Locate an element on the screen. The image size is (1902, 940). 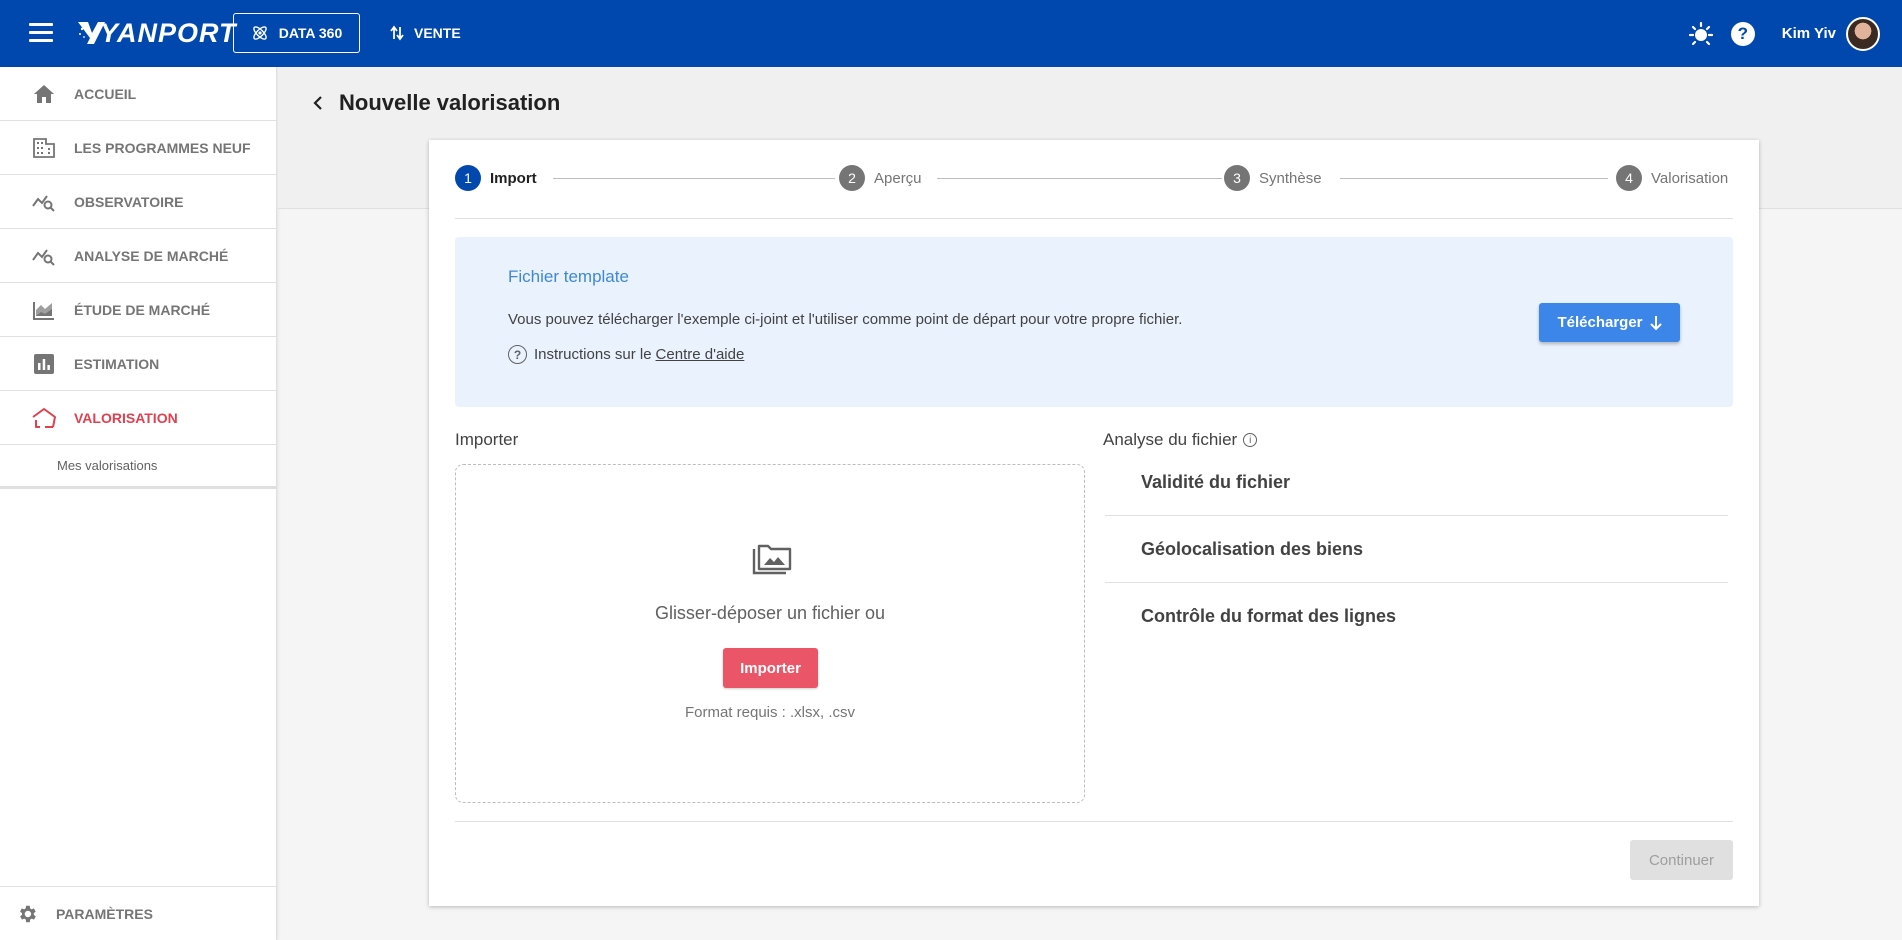
download-label: Télécharger is located at coordinates (1600, 322).